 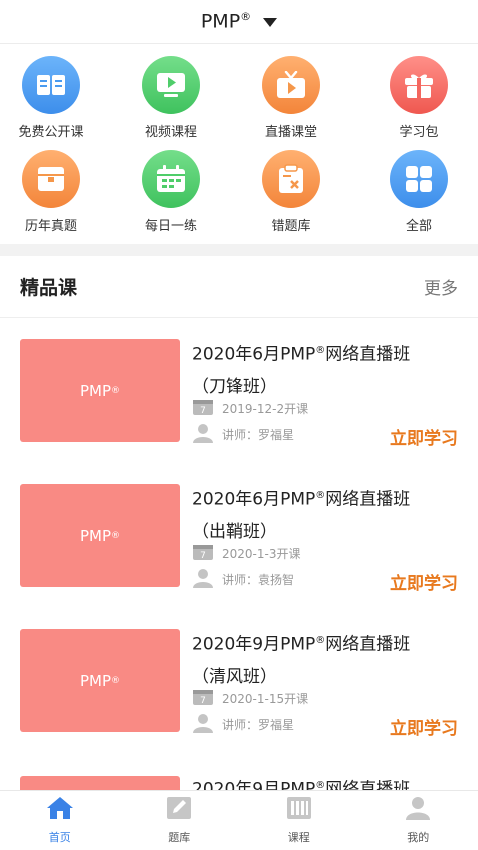 What do you see at coordinates (100, 783) in the screenshot?
I see `course-thumbnail` at bounding box center [100, 783].